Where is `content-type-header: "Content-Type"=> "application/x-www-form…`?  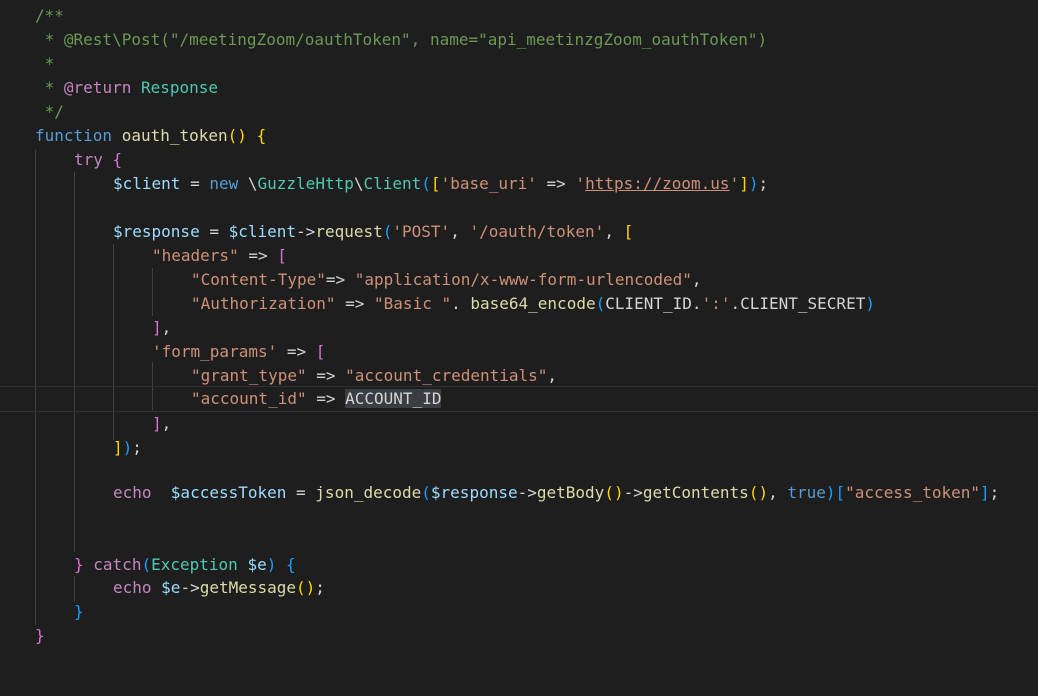
content-type-header: "Content-Type"=> "application/x-www-form… is located at coordinates (446, 279).